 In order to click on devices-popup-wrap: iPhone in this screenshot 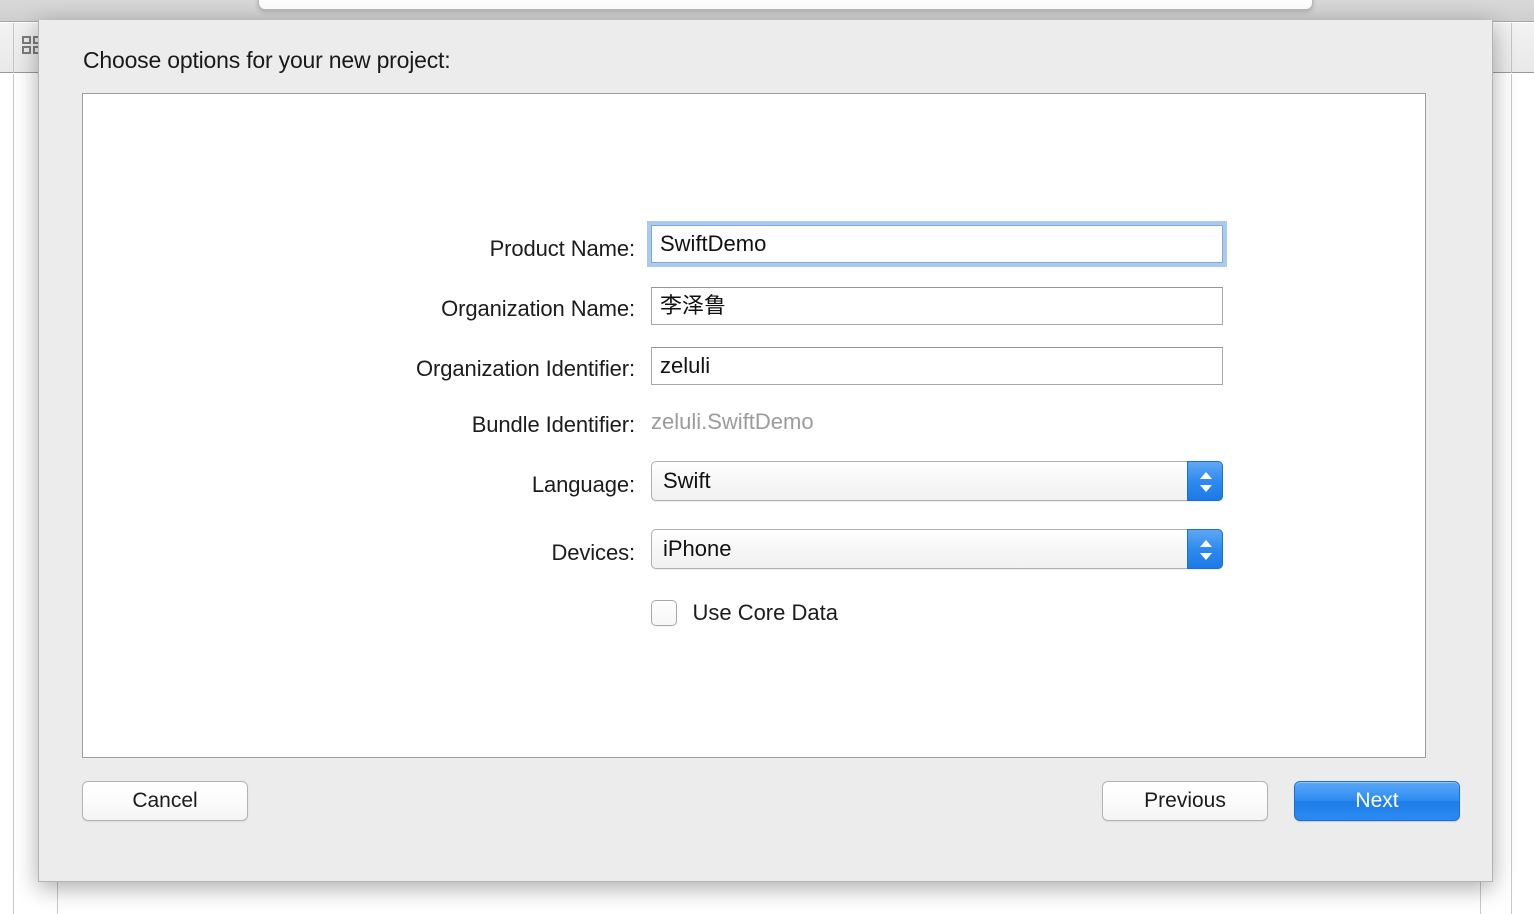, I will do `click(937, 549)`.